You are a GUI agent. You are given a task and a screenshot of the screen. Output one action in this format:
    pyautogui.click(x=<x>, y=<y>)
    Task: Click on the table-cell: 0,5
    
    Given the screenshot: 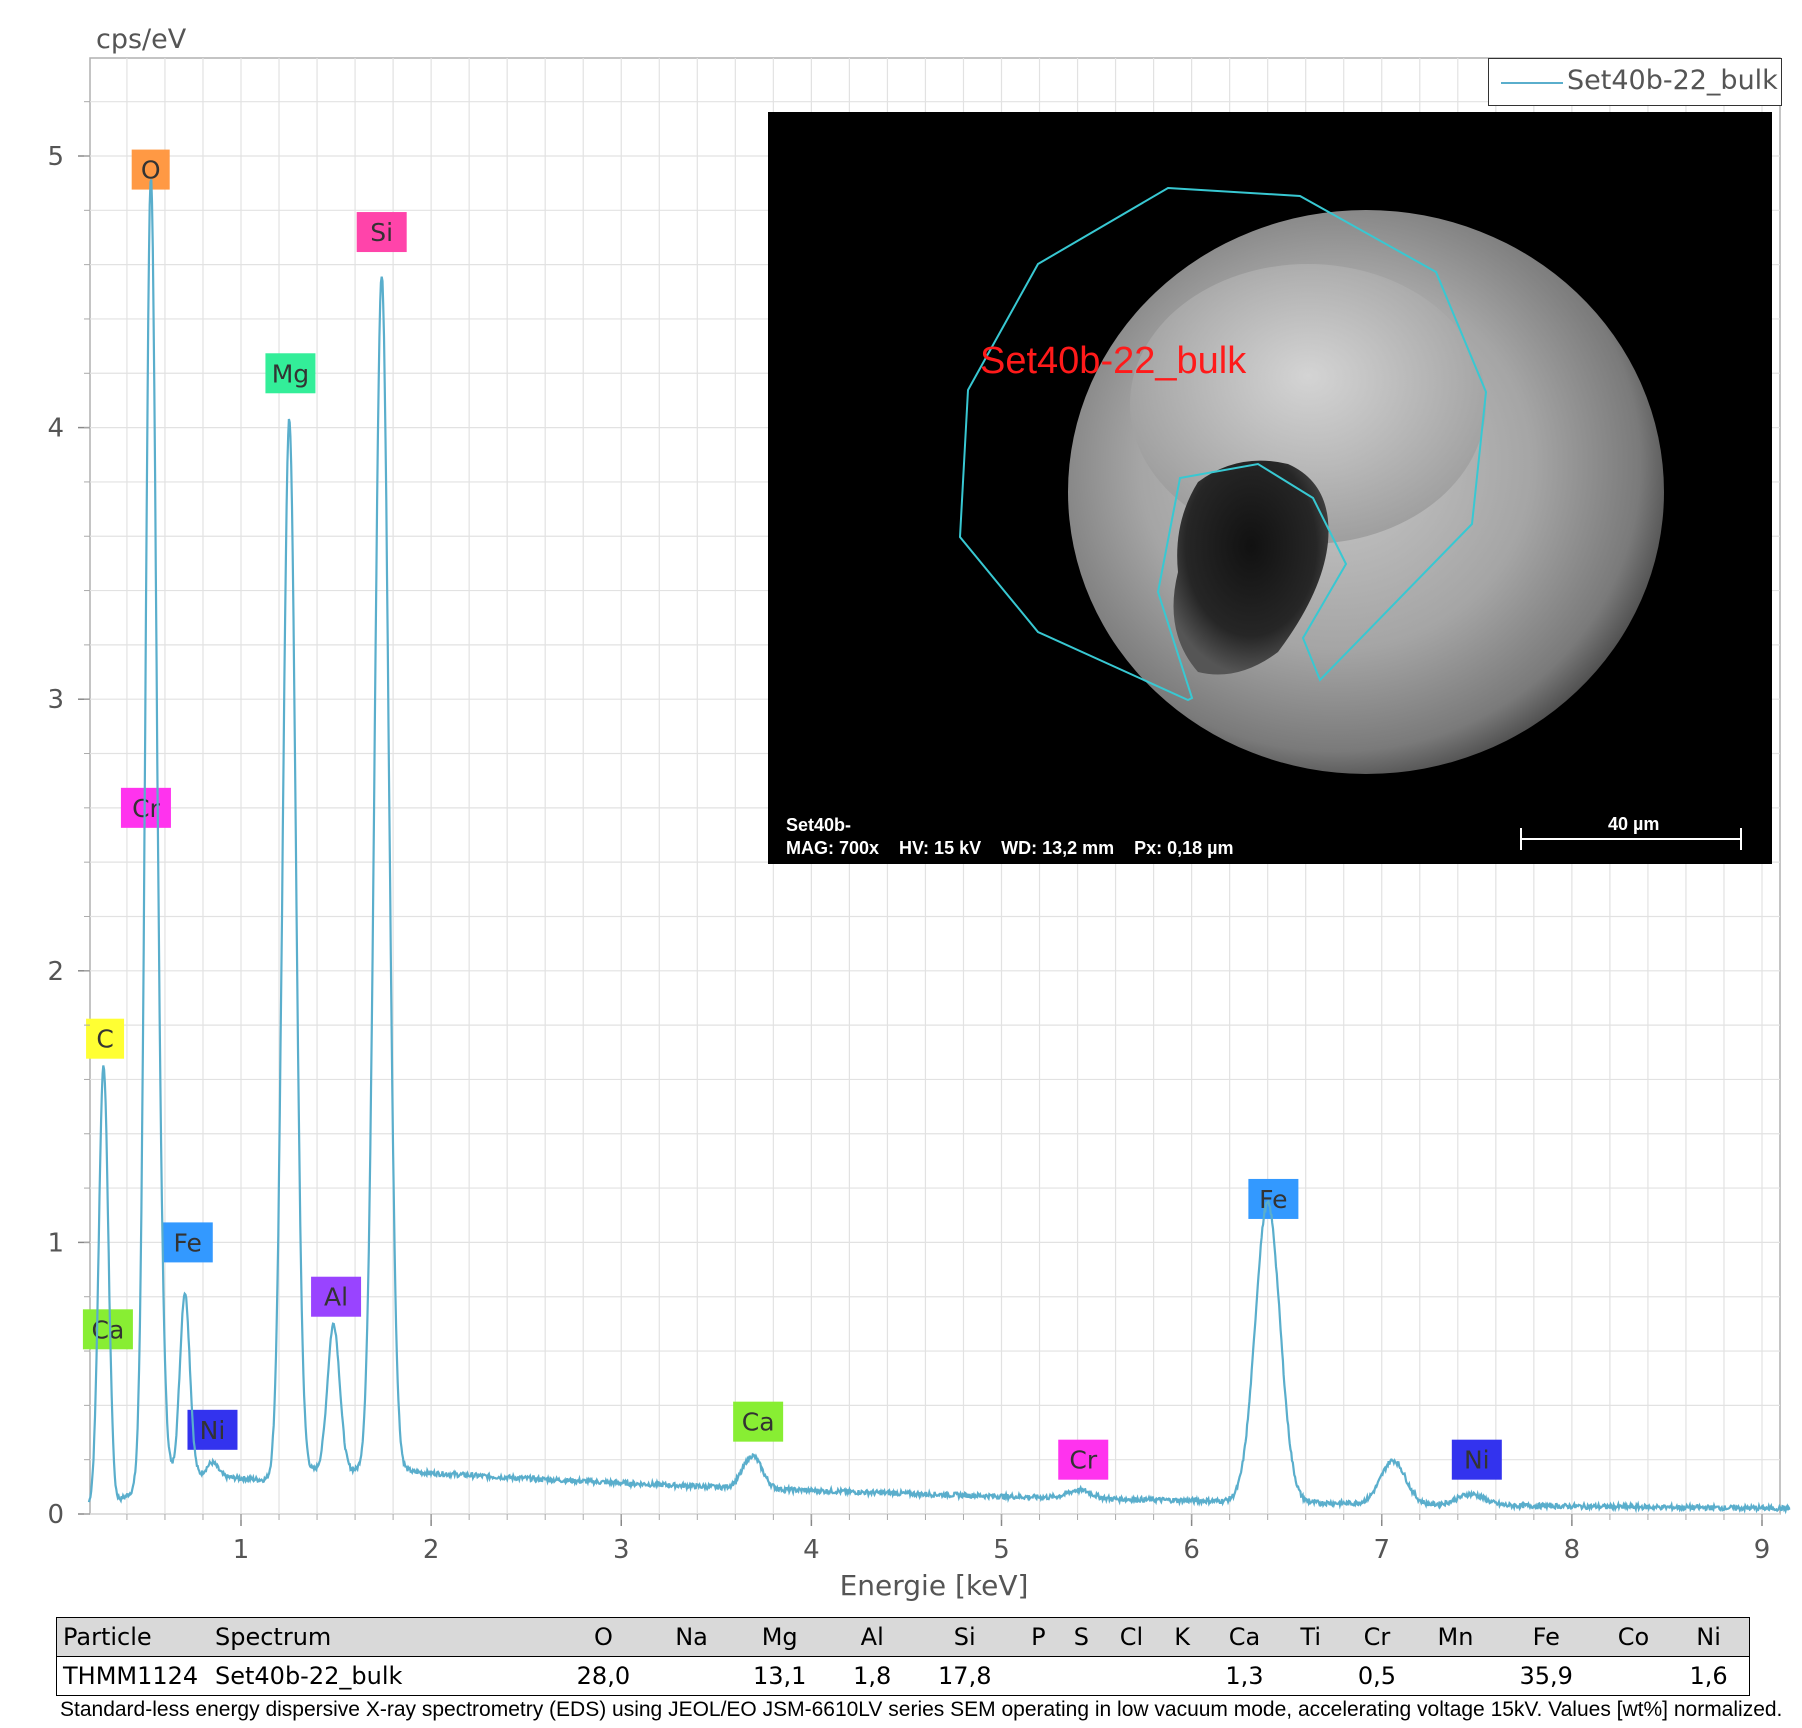 What is the action you would take?
    pyautogui.click(x=1377, y=1676)
    